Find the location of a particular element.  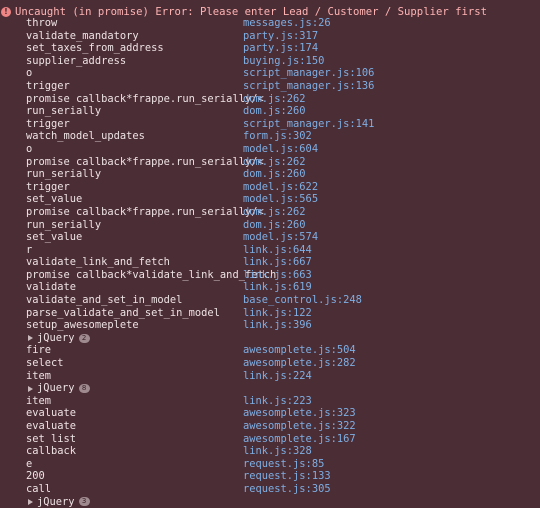

stack-frame: e request.js:85 is located at coordinates (270, 464).